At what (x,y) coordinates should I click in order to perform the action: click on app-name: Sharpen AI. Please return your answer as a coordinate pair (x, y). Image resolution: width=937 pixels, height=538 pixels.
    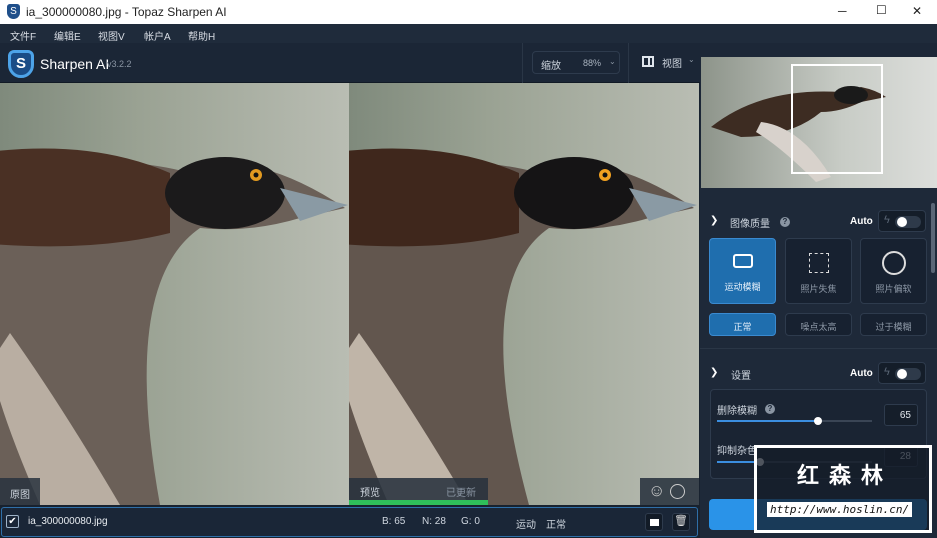
    Looking at the image, I should click on (75, 64).